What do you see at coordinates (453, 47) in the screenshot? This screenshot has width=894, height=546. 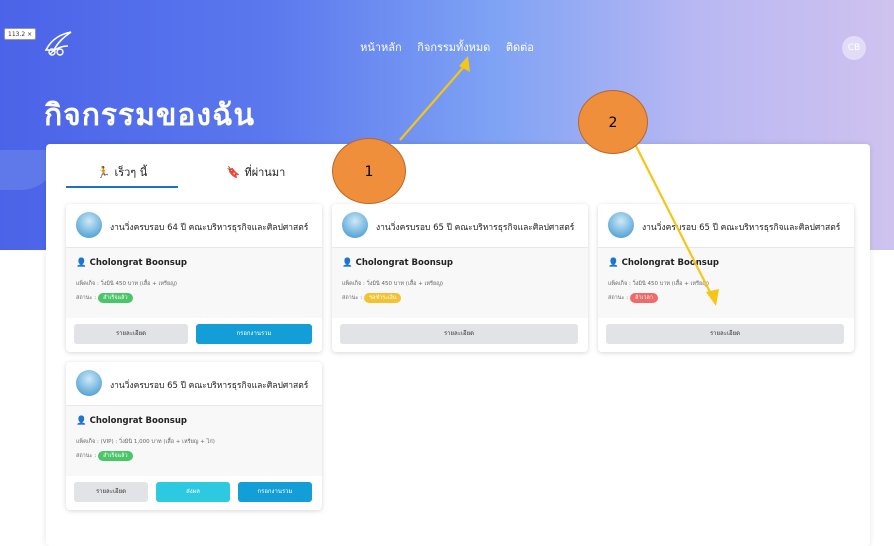 I see `nav-item-all-activities: กิจกรรมทั้งหมด` at bounding box center [453, 47].